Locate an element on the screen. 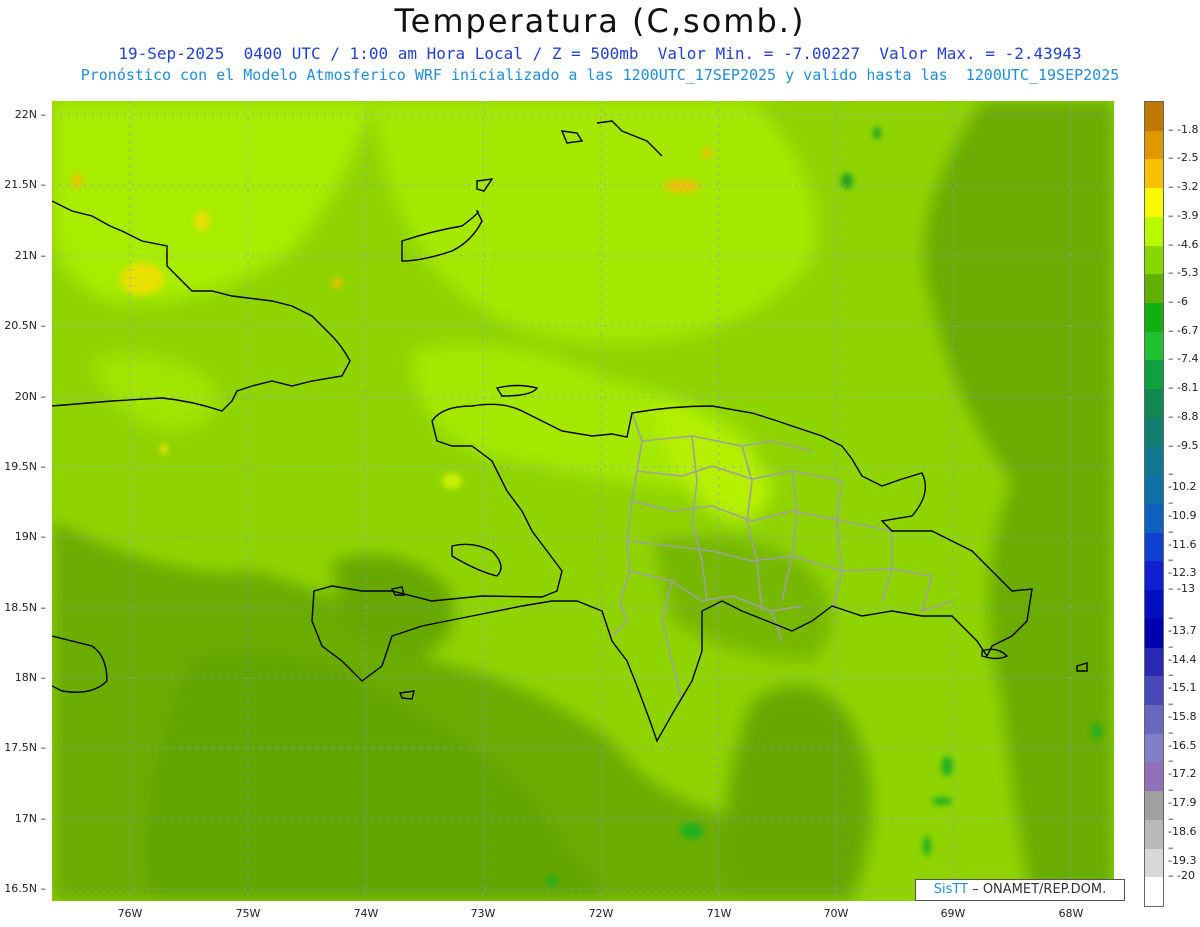 Image resolution: width=1200 pixels, height=927 pixels. lat-label: 21N – is located at coordinates (30, 255).